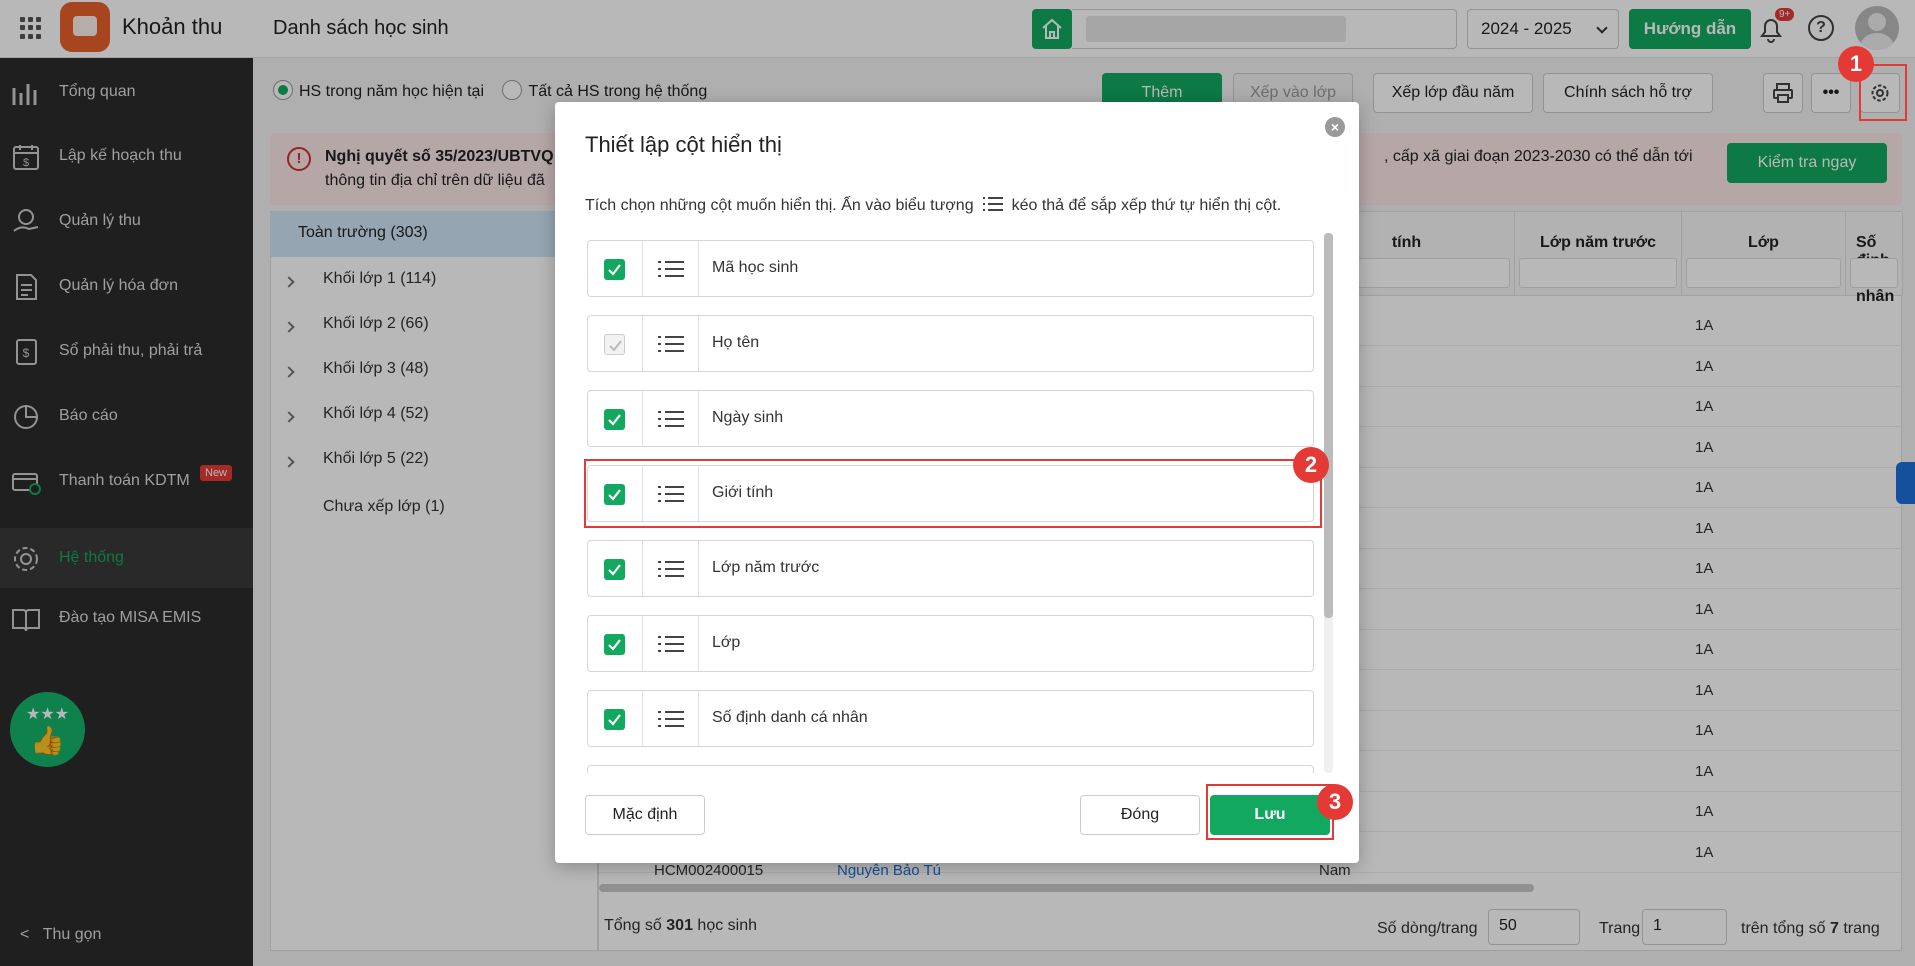 Image resolution: width=1915 pixels, height=966 pixels. Describe the element at coordinates (950, 718) in the screenshot. I see `column-option-row: Số định danh cá nhân` at that location.